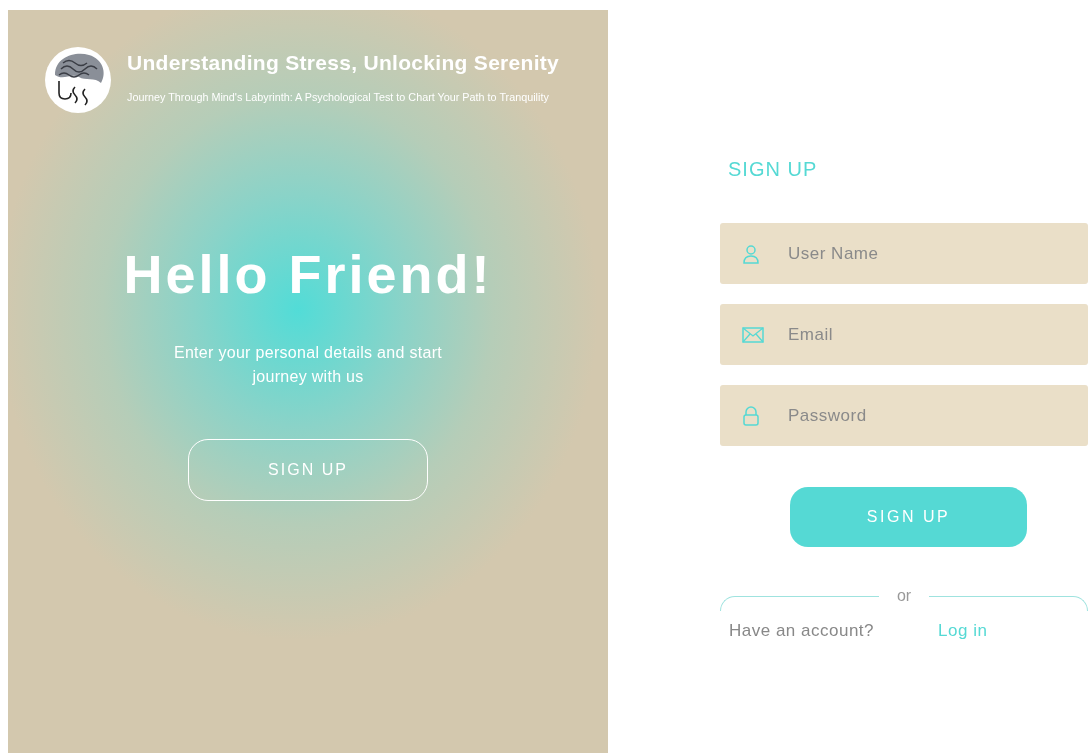  Describe the element at coordinates (343, 63) in the screenshot. I see `site-title: Understanding Stress, Unlocking Serenity` at that location.